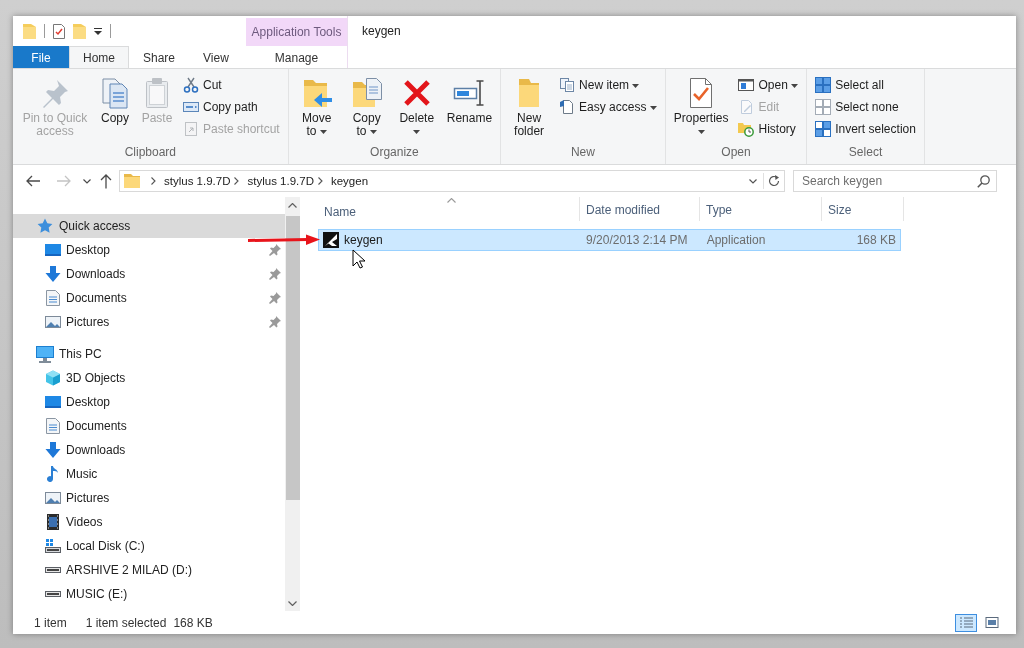 The width and height of the screenshot is (1024, 648). What do you see at coordinates (349, 181) in the screenshot?
I see `breadcrumb: keygen` at bounding box center [349, 181].